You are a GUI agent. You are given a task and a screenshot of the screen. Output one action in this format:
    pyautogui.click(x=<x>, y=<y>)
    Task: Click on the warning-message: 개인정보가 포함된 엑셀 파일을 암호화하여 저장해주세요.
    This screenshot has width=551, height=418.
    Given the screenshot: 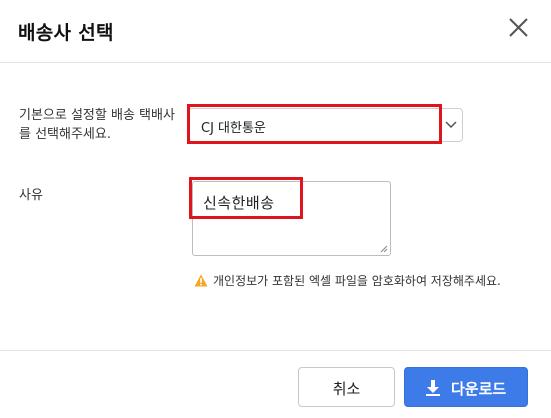 What is the action you would take?
    pyautogui.click(x=357, y=281)
    